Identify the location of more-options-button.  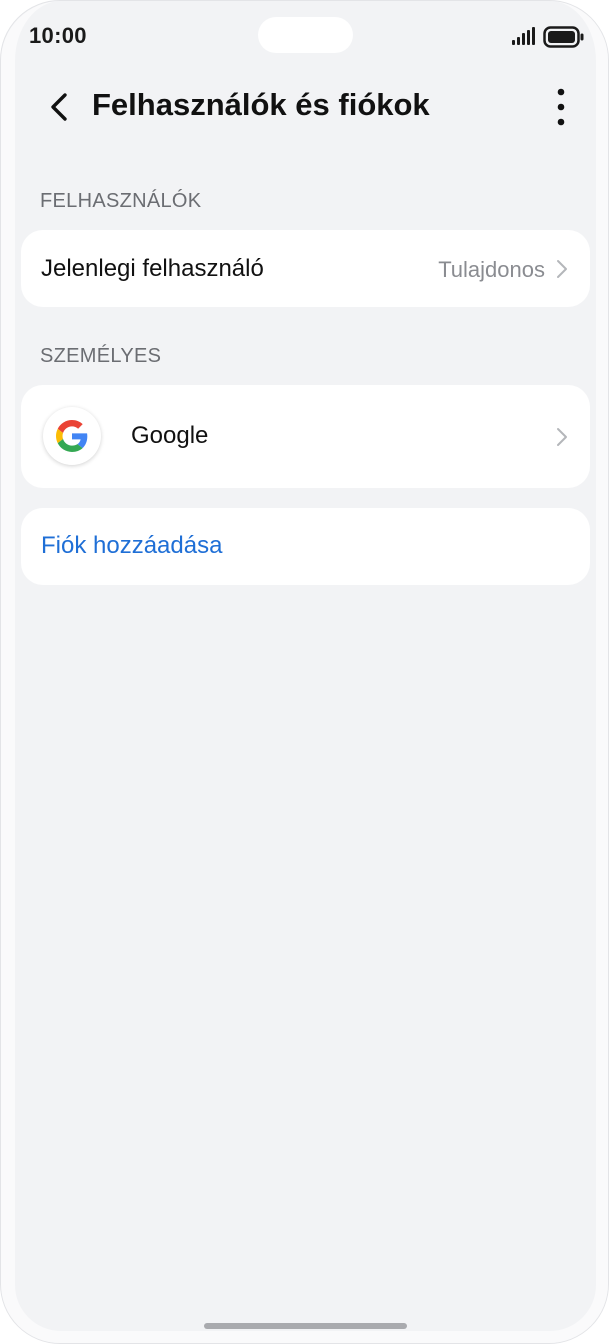
(561, 107).